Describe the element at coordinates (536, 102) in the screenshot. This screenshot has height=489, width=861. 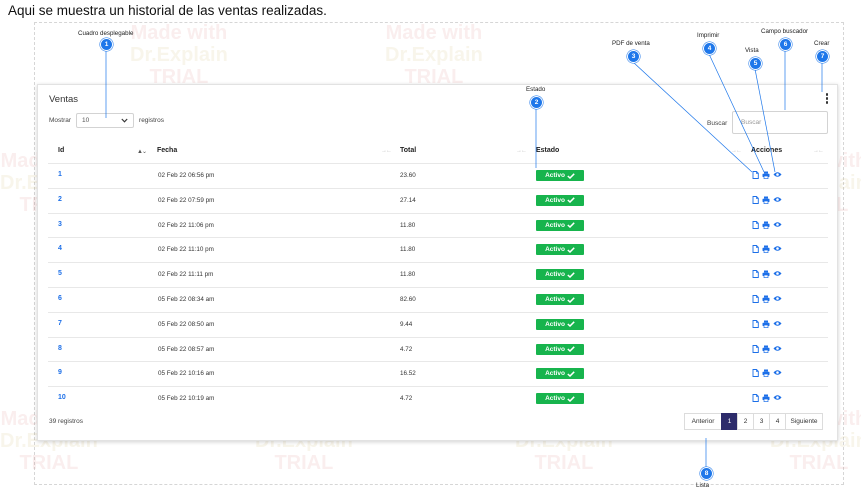
I see `callout-badge: 2` at that location.